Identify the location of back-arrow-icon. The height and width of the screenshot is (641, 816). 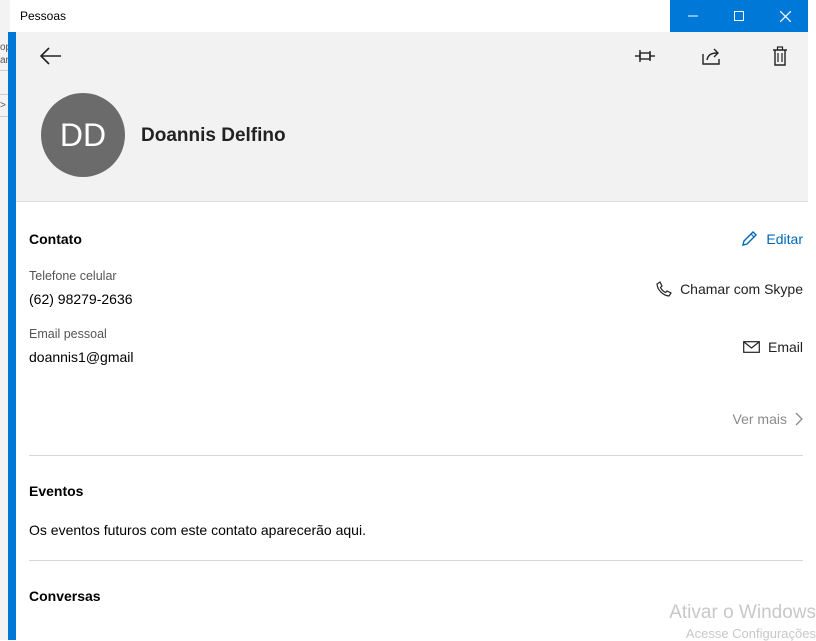
(50, 56).